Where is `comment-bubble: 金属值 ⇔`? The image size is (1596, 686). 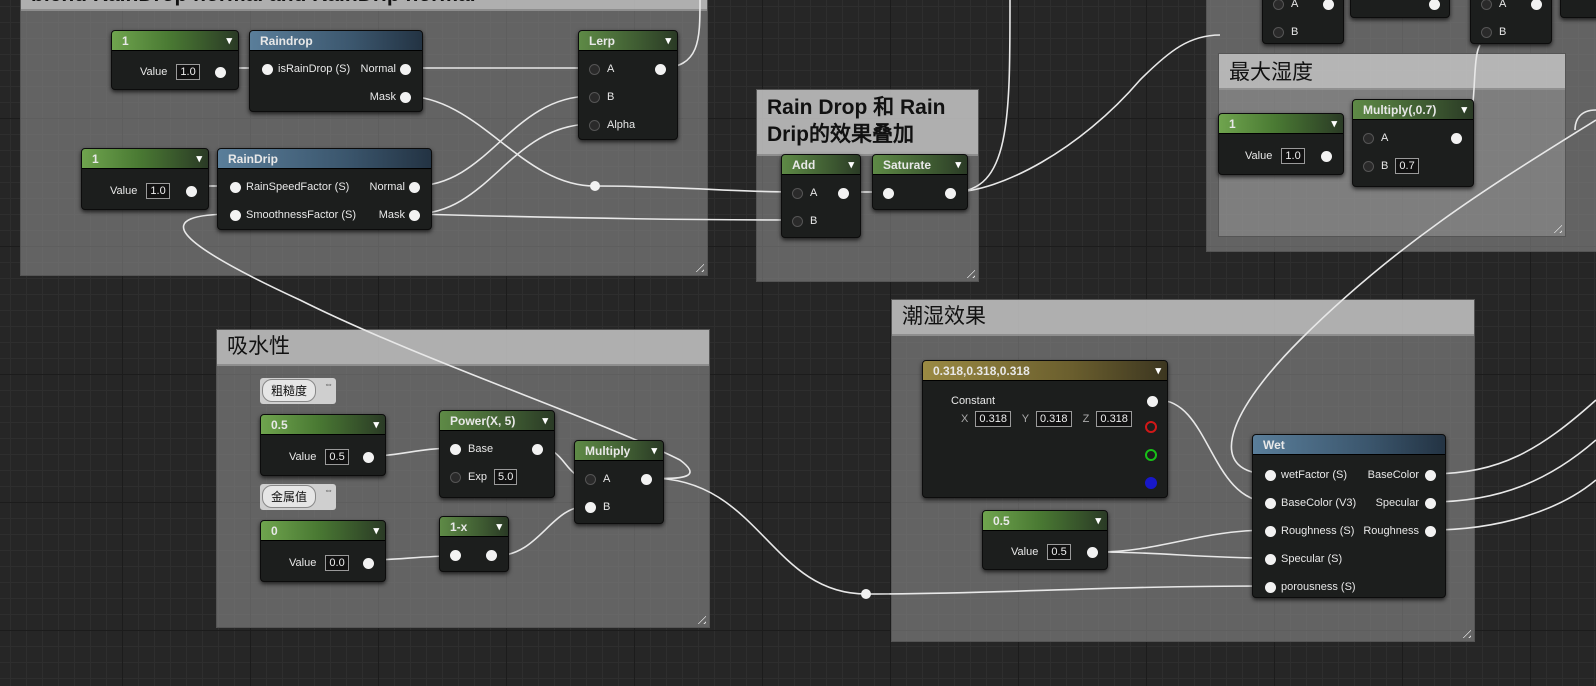 comment-bubble: 金属值 ⇔ is located at coordinates (298, 497).